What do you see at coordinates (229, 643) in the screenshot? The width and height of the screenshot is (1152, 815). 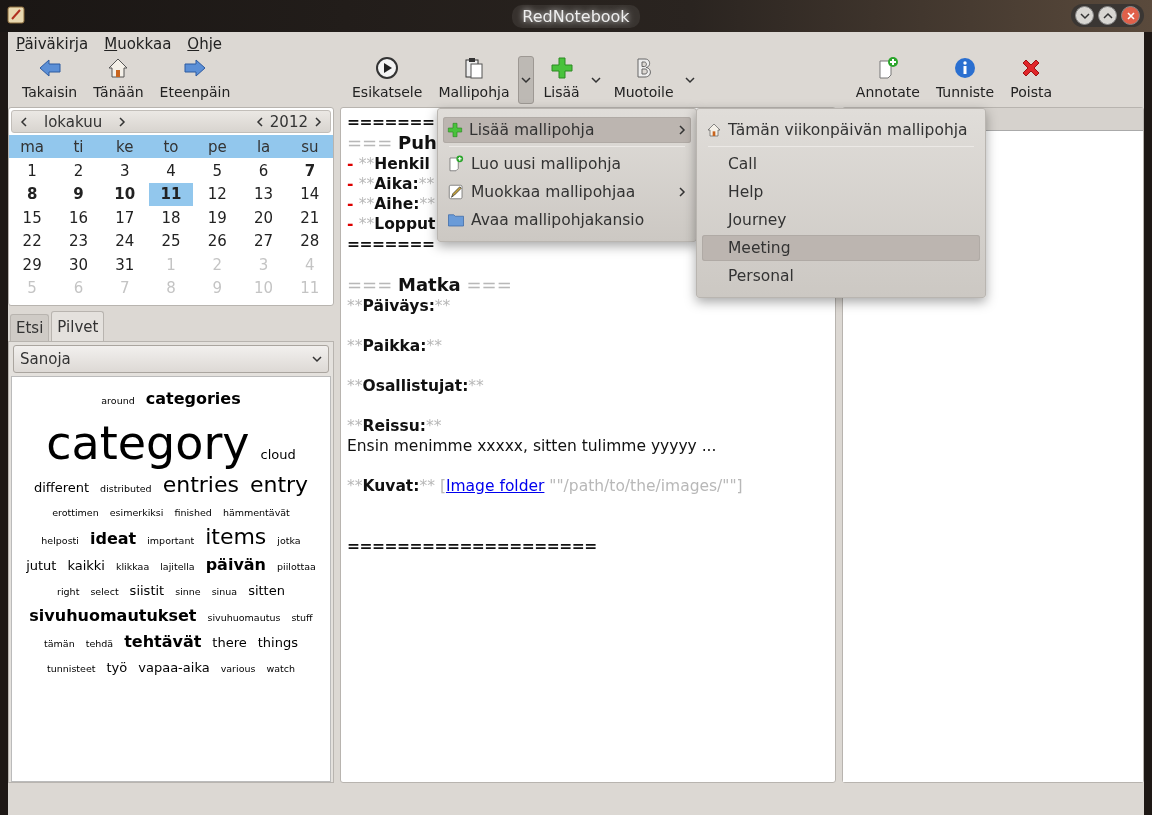 I see `cloud-word: there` at bounding box center [229, 643].